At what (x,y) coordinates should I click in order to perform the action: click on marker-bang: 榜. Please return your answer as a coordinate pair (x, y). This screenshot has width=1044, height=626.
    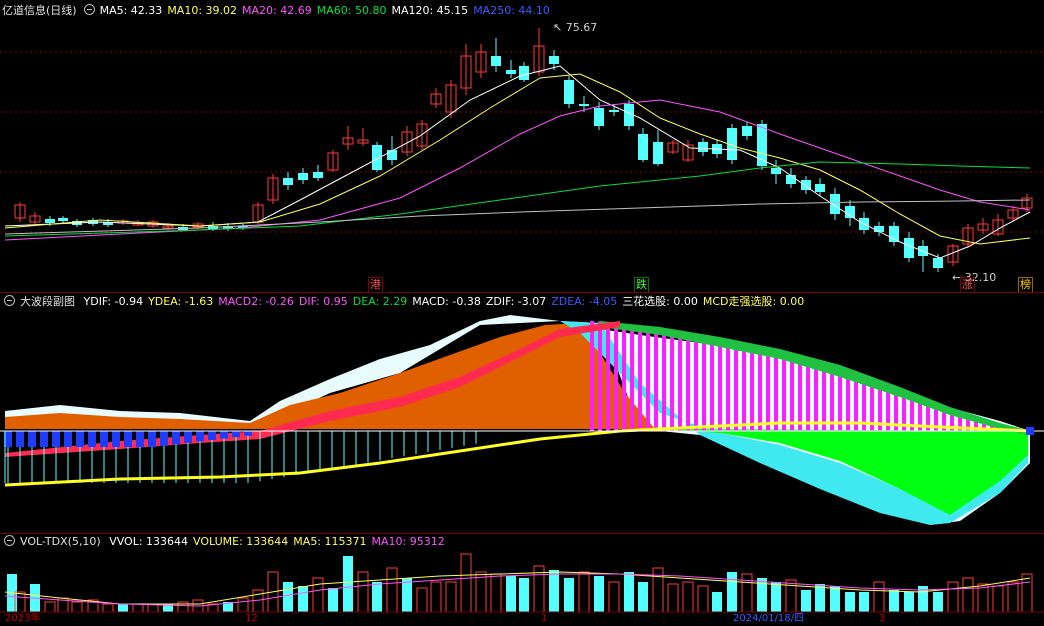
    Looking at the image, I should click on (1025, 285).